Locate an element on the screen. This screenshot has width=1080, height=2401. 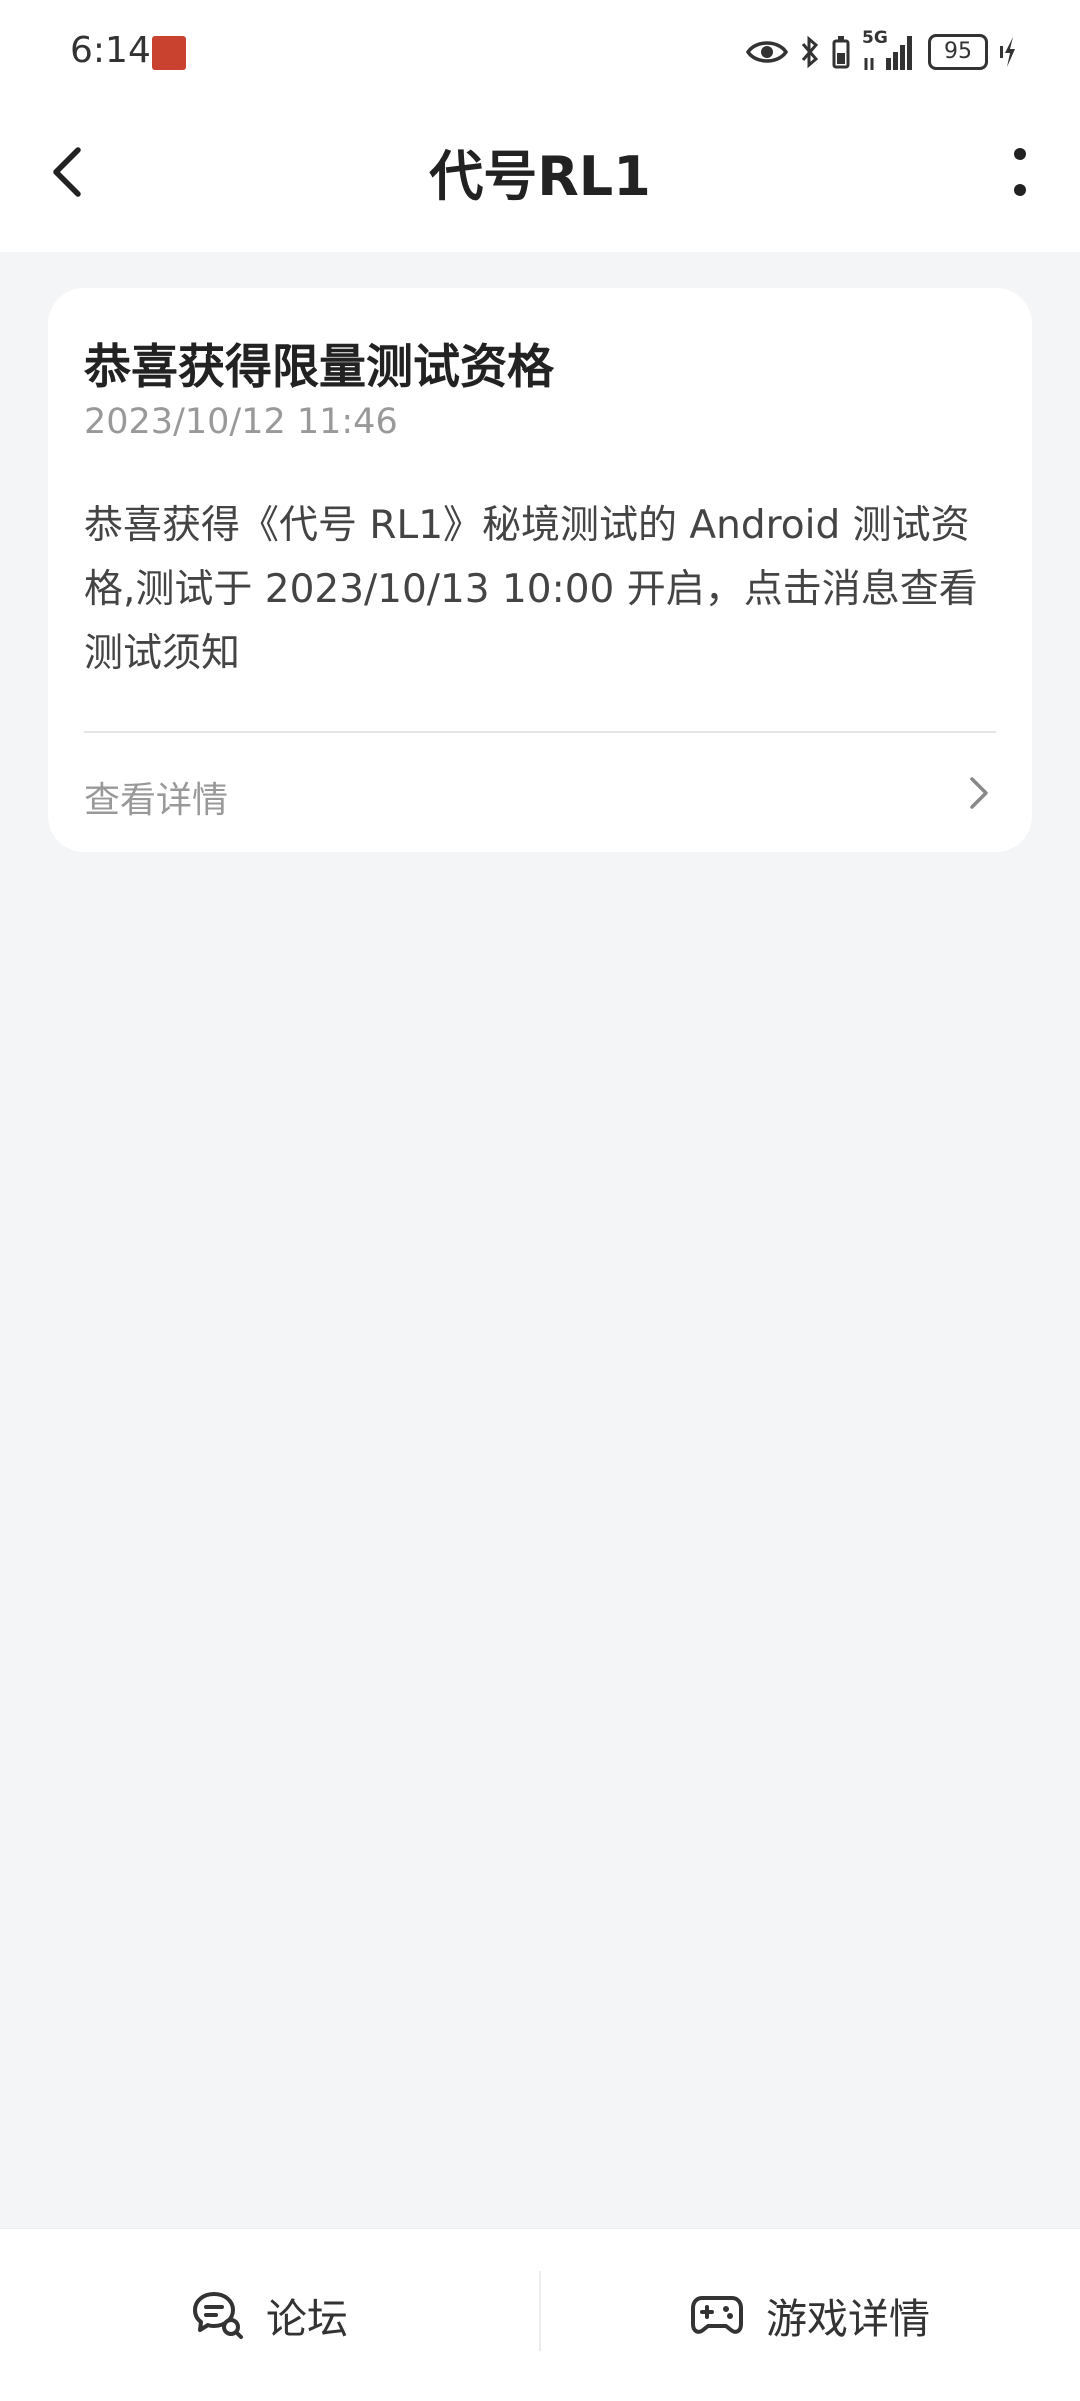
chevron-right-icon is located at coordinates (979, 793).